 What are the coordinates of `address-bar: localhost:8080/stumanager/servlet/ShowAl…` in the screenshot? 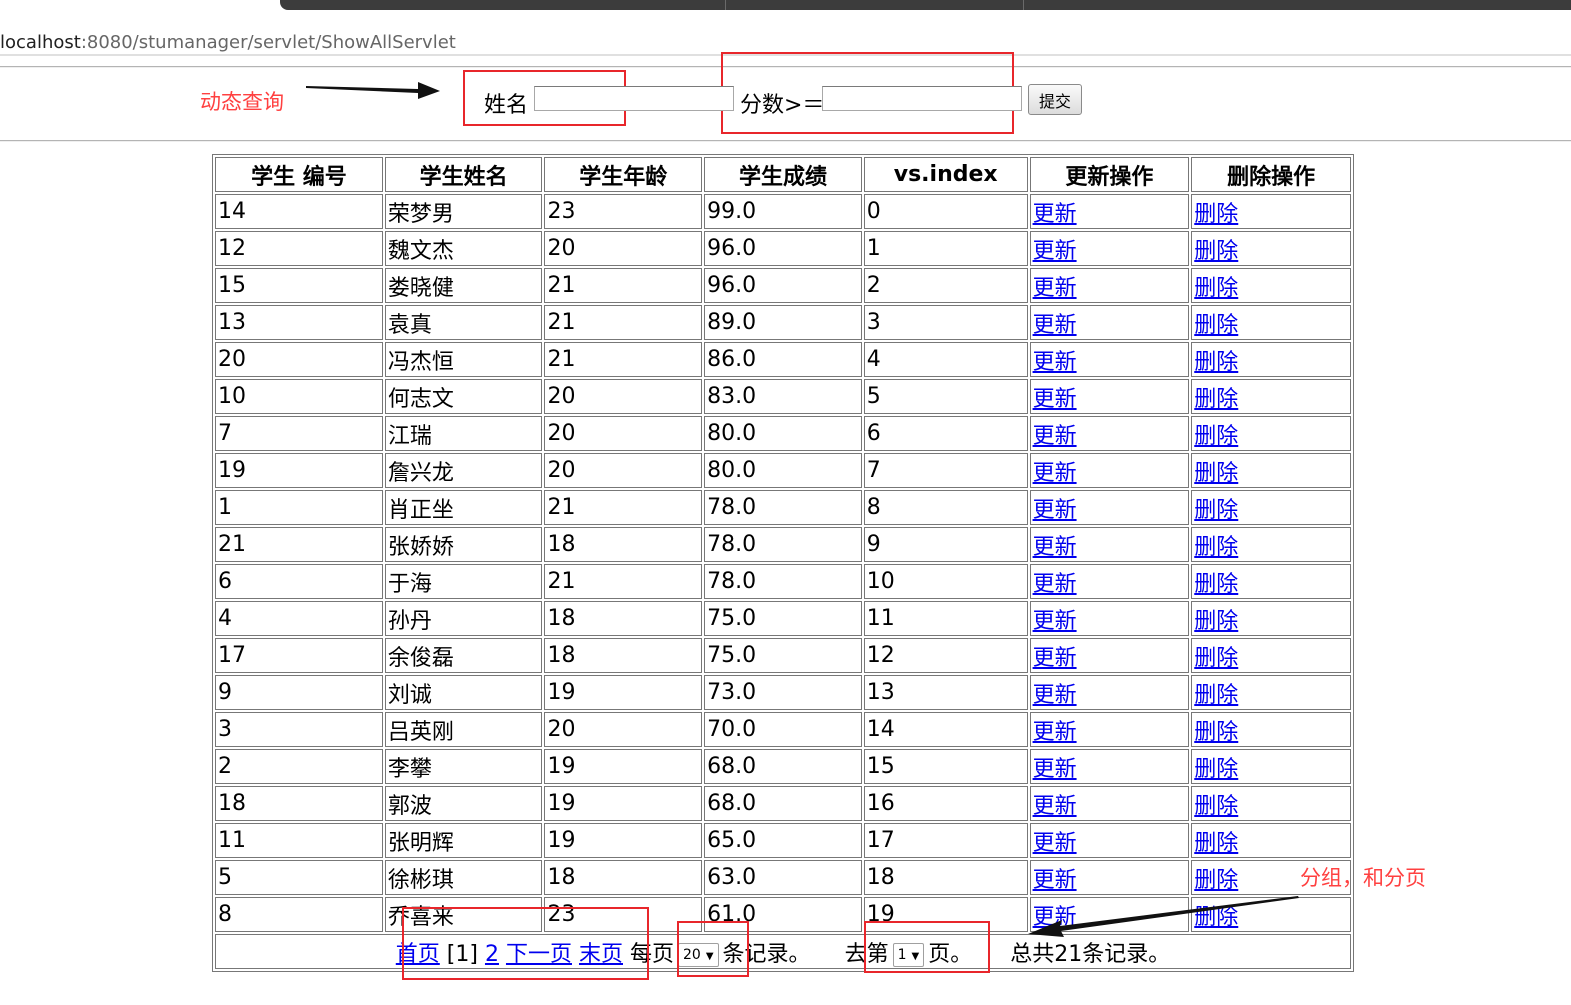 It's located at (785, 33).